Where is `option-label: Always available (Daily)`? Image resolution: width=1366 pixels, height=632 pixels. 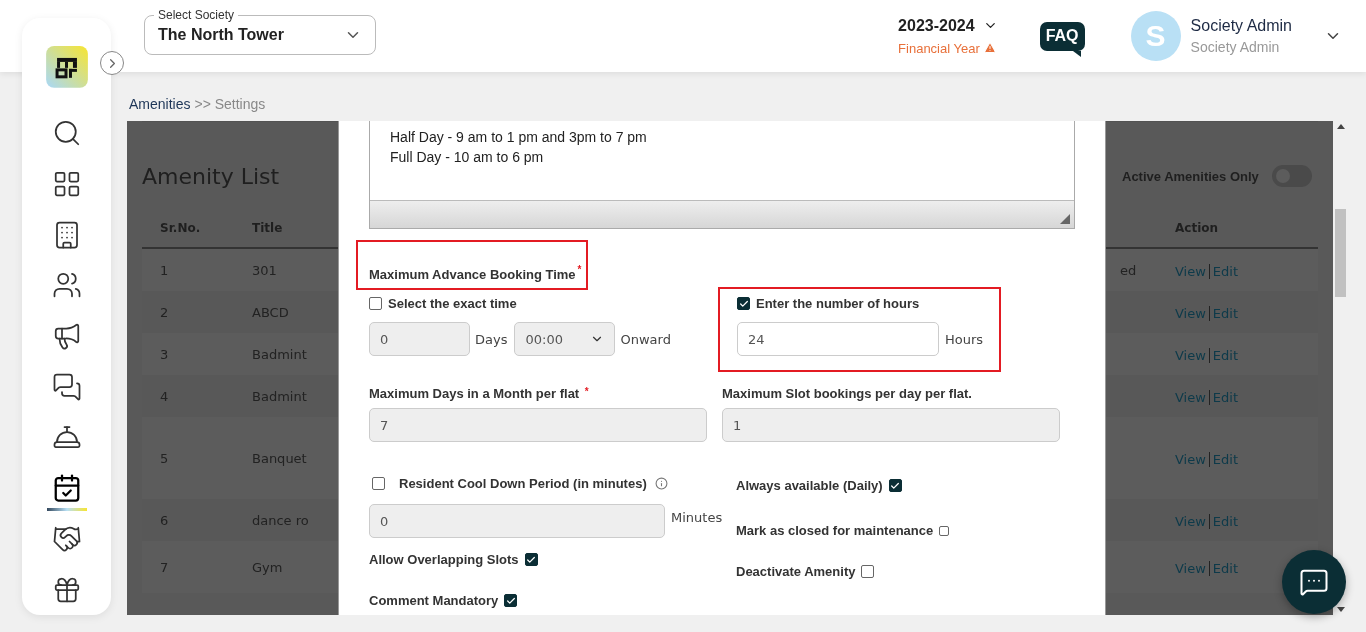
option-label: Always available (Daily) is located at coordinates (809, 485).